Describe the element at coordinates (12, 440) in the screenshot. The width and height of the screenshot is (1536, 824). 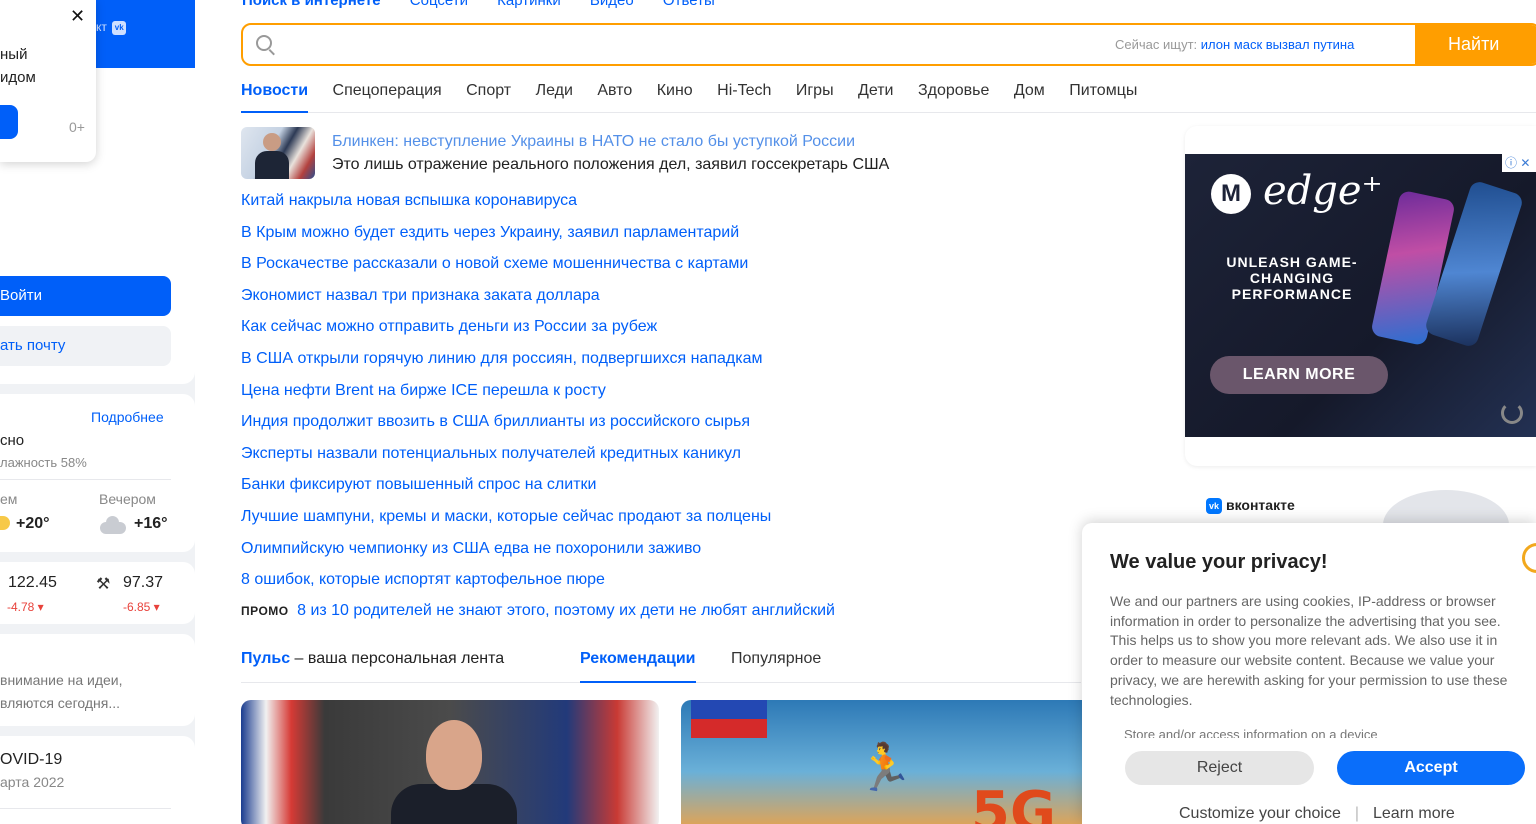
I see `weather-condition: сно` at that location.